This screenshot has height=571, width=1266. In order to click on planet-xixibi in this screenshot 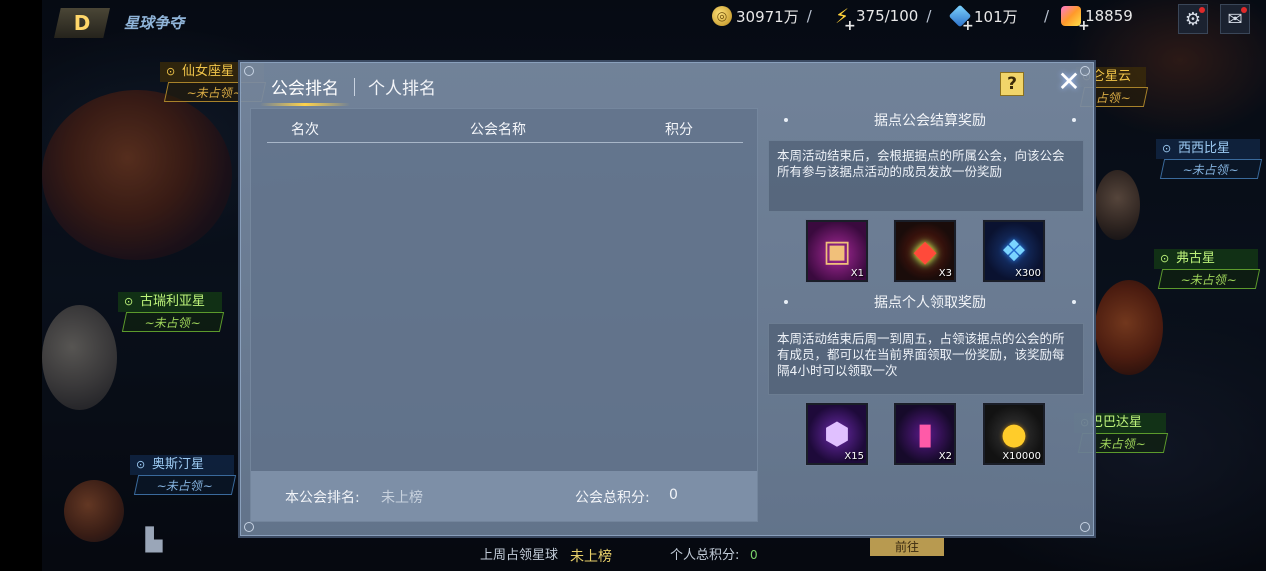, I will do `click(1117, 205)`.